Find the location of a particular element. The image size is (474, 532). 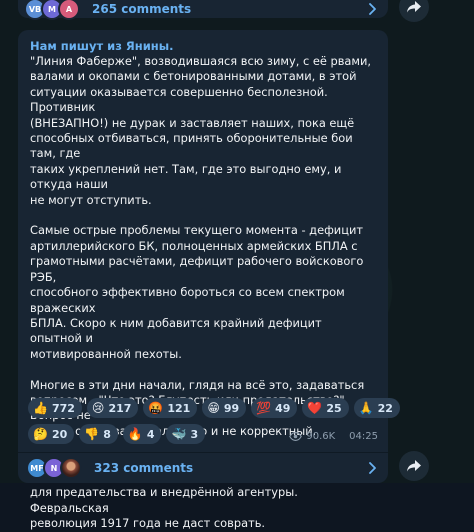

view-count: 90.6K is located at coordinates (321, 436).